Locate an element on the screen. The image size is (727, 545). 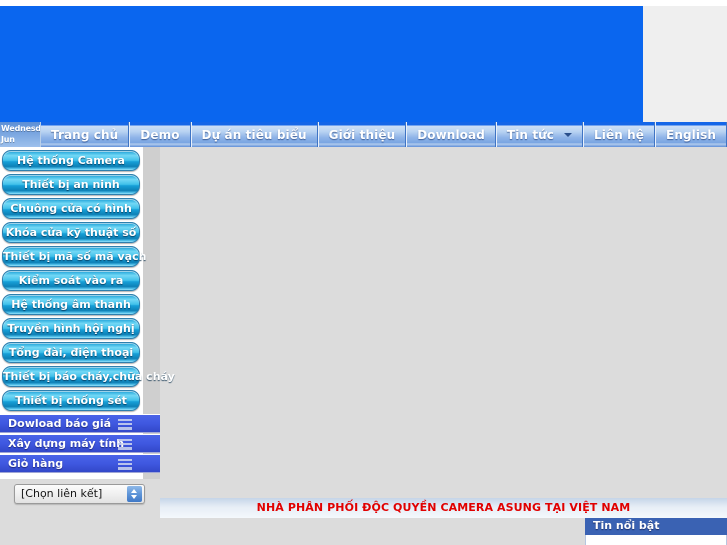
sidebar-row-label: Dowload báo giá is located at coordinates (60, 423).